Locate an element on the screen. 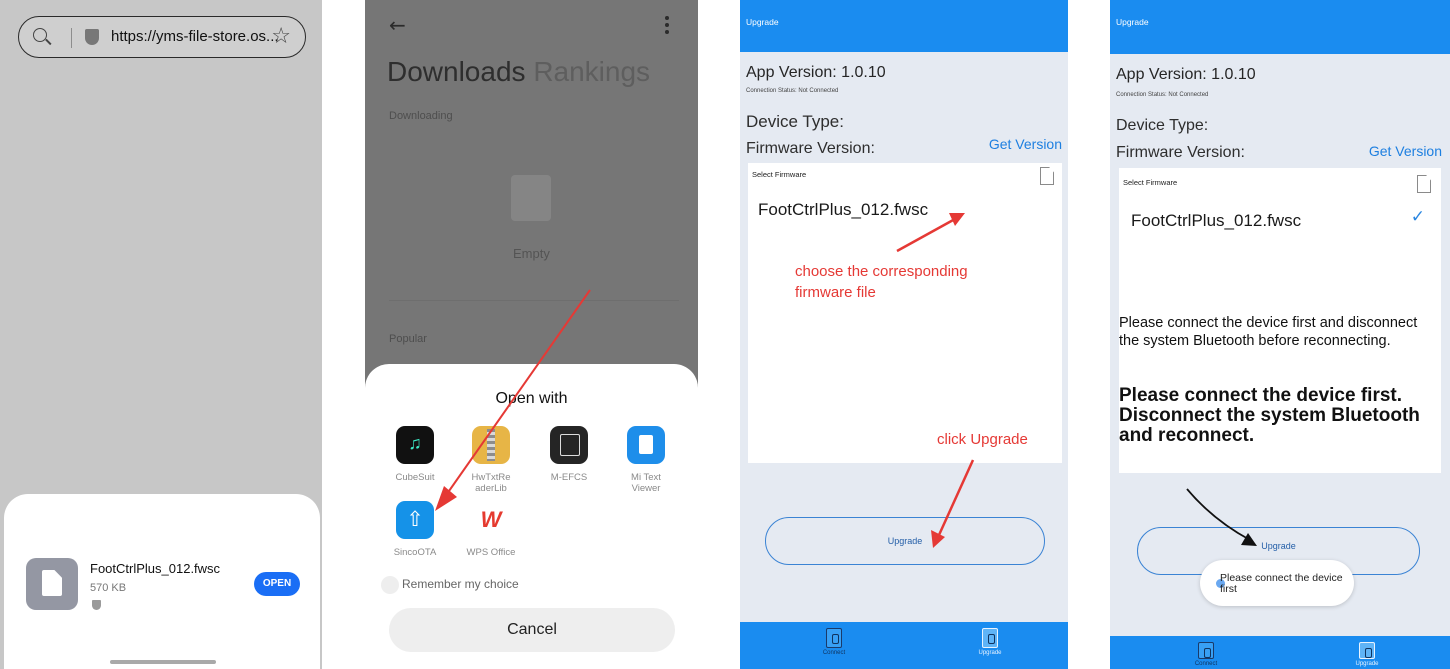  address-bar: https://yms-file-store.os... ☆ is located at coordinates (162, 37).